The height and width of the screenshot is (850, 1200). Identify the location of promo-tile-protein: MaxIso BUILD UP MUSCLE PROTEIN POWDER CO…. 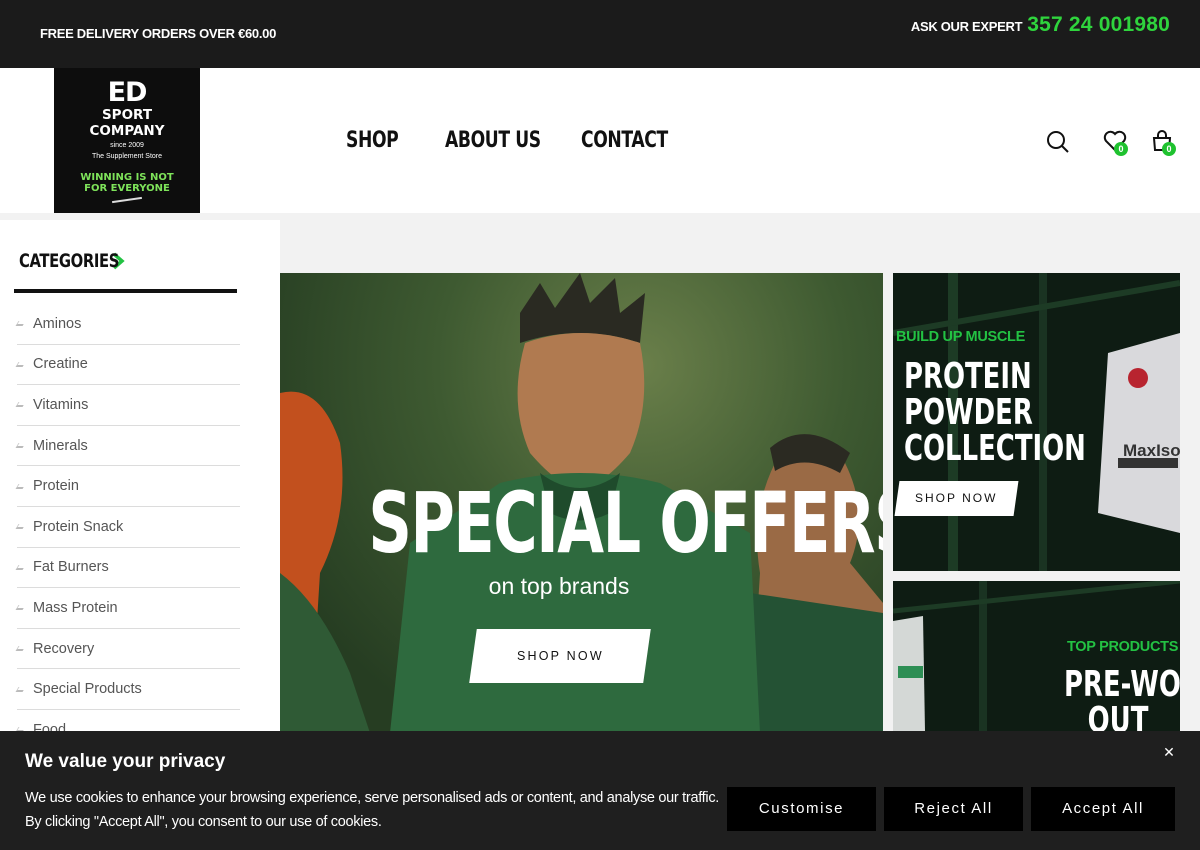
(1036, 422).